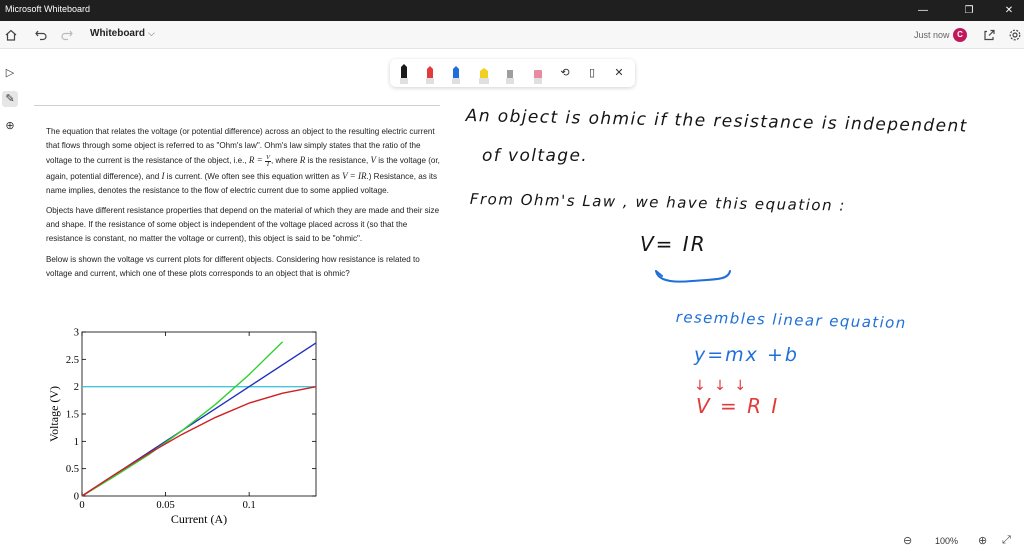 Image resolution: width=1024 pixels, height=550 pixels. I want to click on note-y-equals-mx-b: y=mx +b, so click(746, 355).